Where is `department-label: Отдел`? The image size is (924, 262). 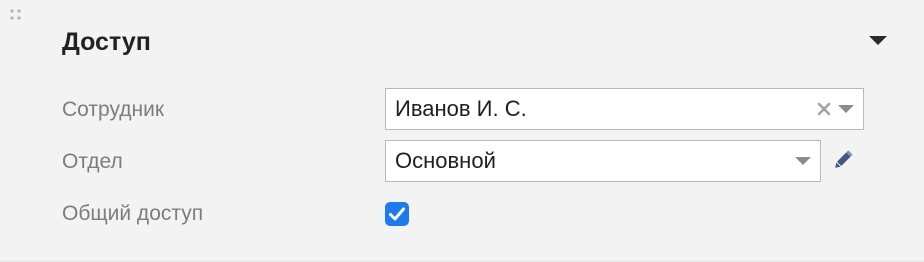
department-label: Отдел is located at coordinates (92, 161).